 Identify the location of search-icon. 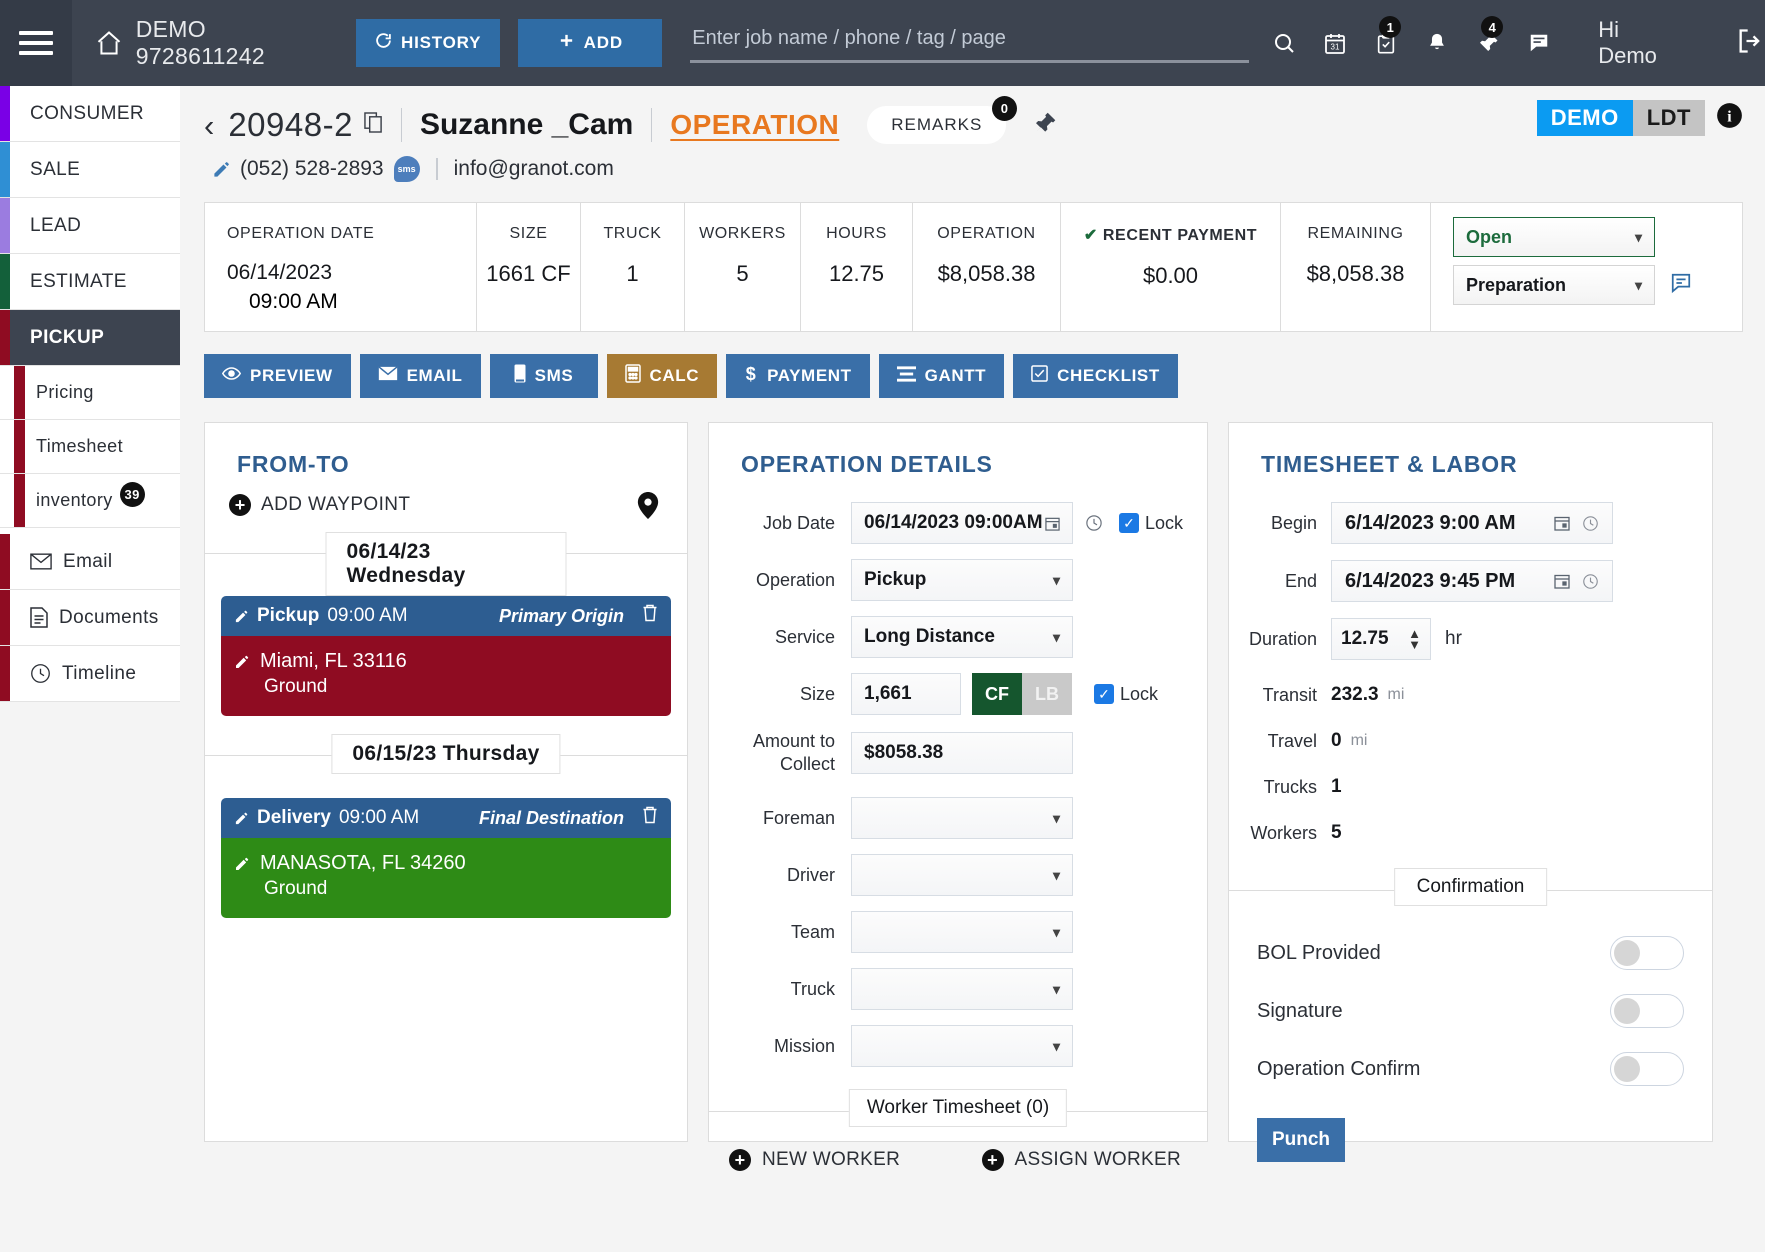
(1284, 43).